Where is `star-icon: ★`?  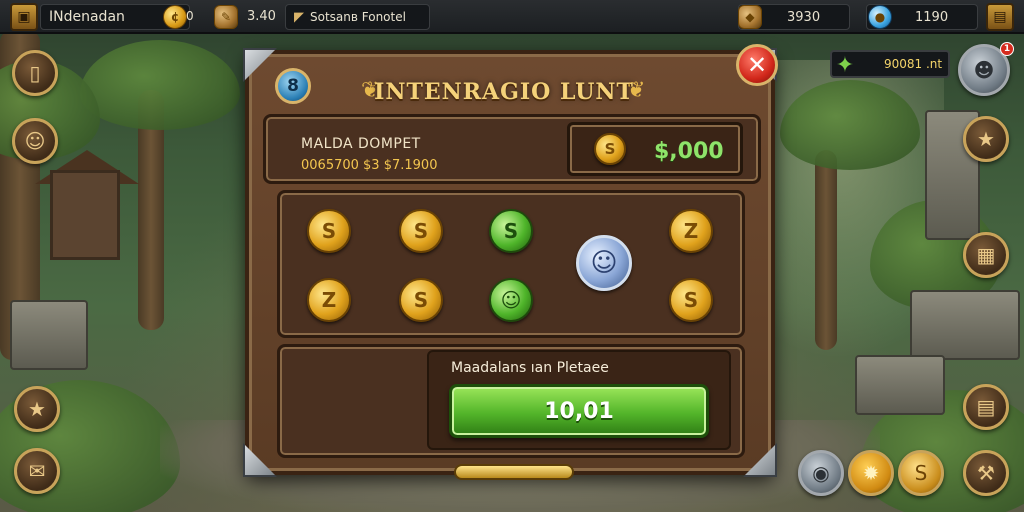 star-icon: ★ is located at coordinates (37, 409).